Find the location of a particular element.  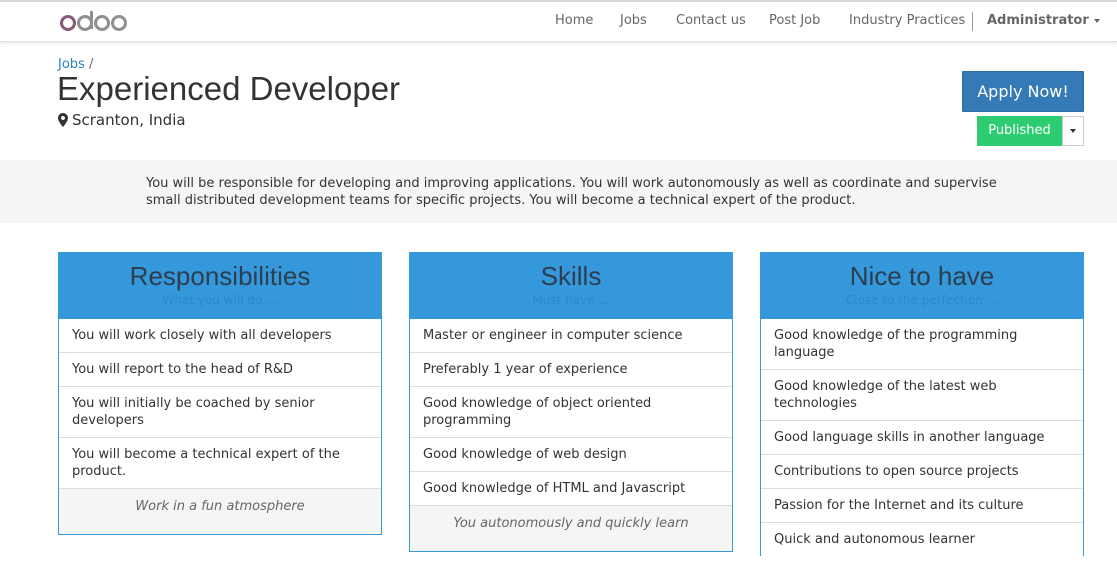

nav-jobs: Jobs is located at coordinates (633, 20).